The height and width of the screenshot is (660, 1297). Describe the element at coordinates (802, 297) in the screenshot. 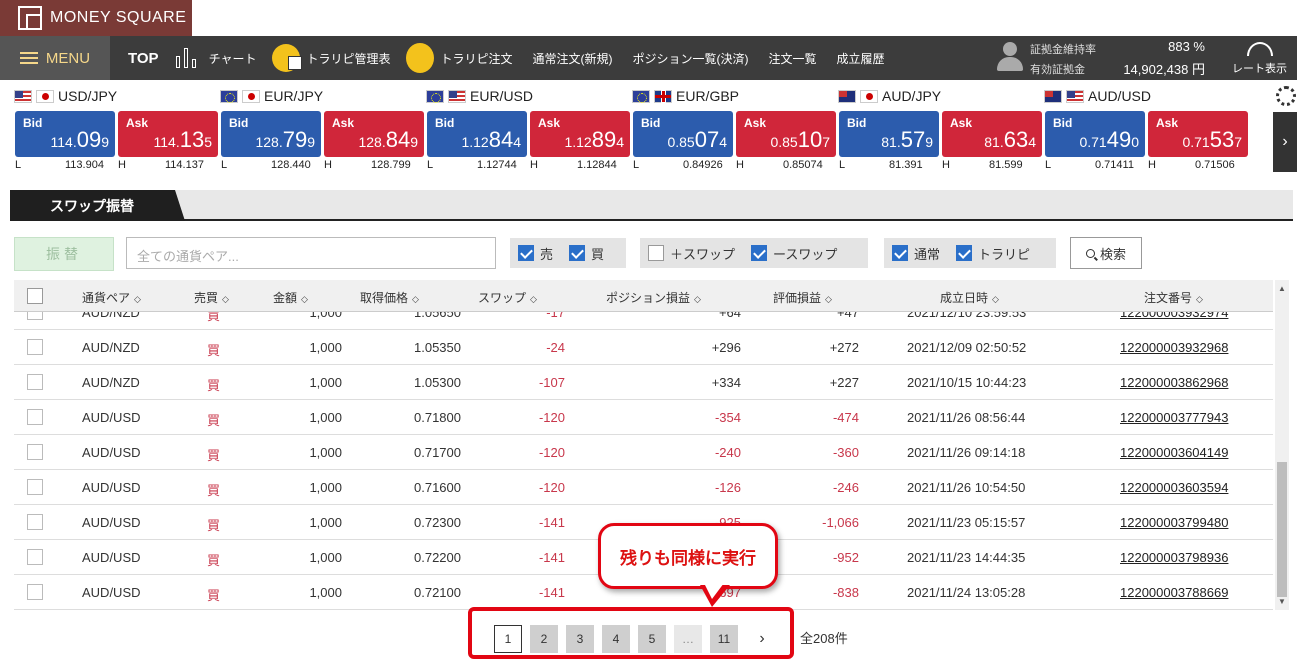

I see `column-header: 評価損益 ◇` at that location.